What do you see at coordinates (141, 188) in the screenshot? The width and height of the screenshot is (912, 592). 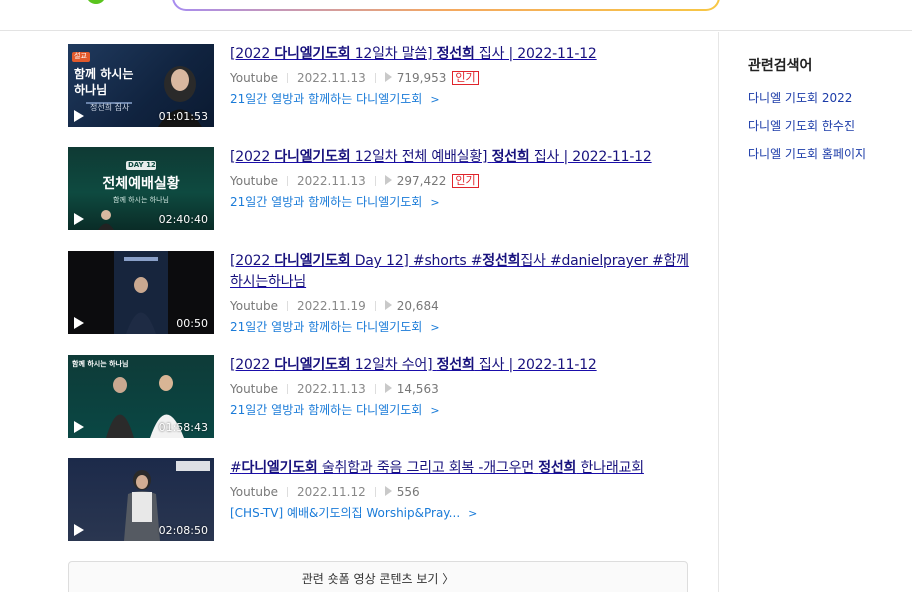 I see `video-thumbnail: DAY 12 전체예배실황 함께 하시는 하나님 02:40:40` at bounding box center [141, 188].